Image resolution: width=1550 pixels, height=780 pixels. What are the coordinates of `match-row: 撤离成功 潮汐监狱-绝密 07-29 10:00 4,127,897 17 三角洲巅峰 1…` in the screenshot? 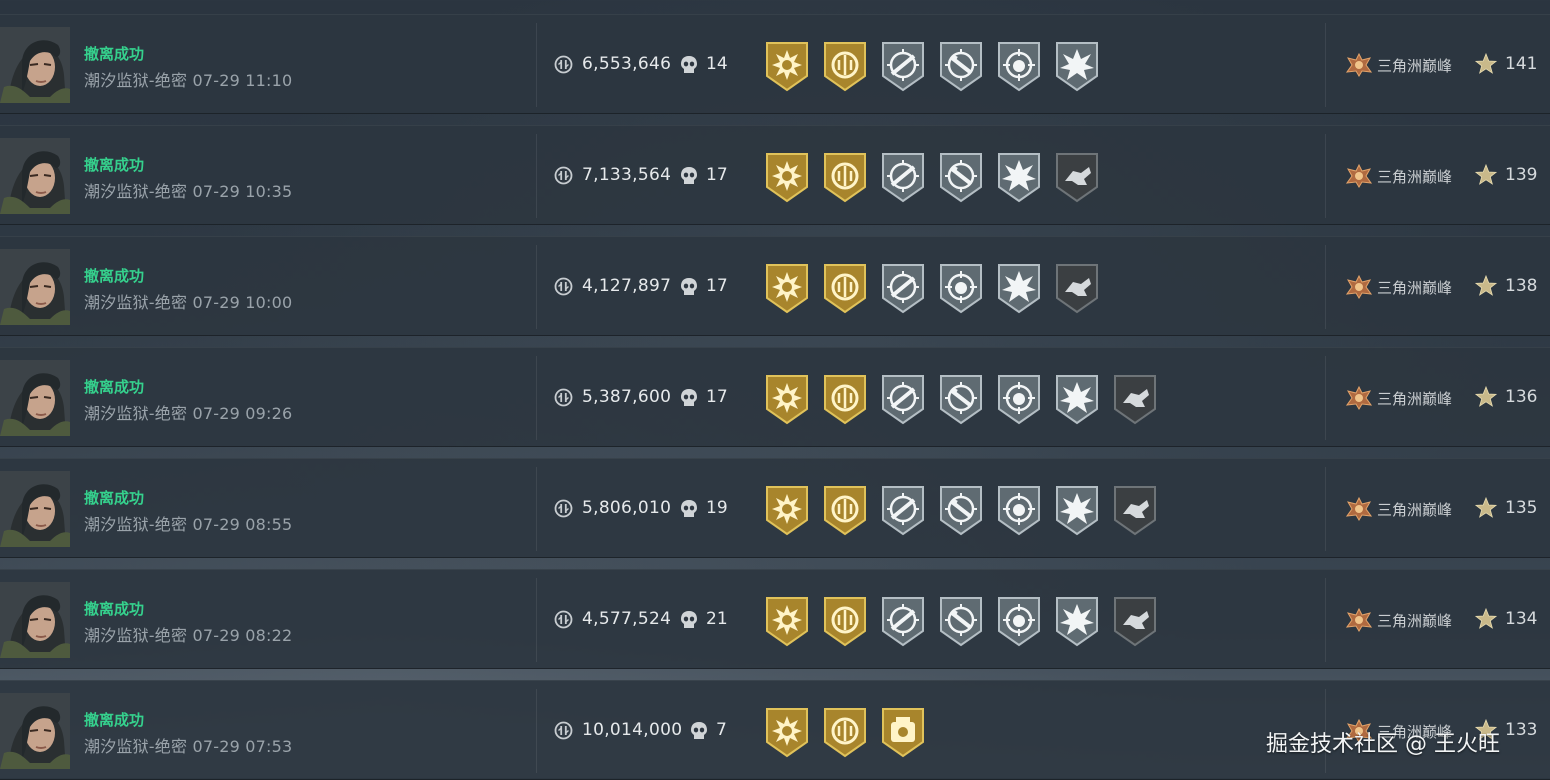 It's located at (775, 286).